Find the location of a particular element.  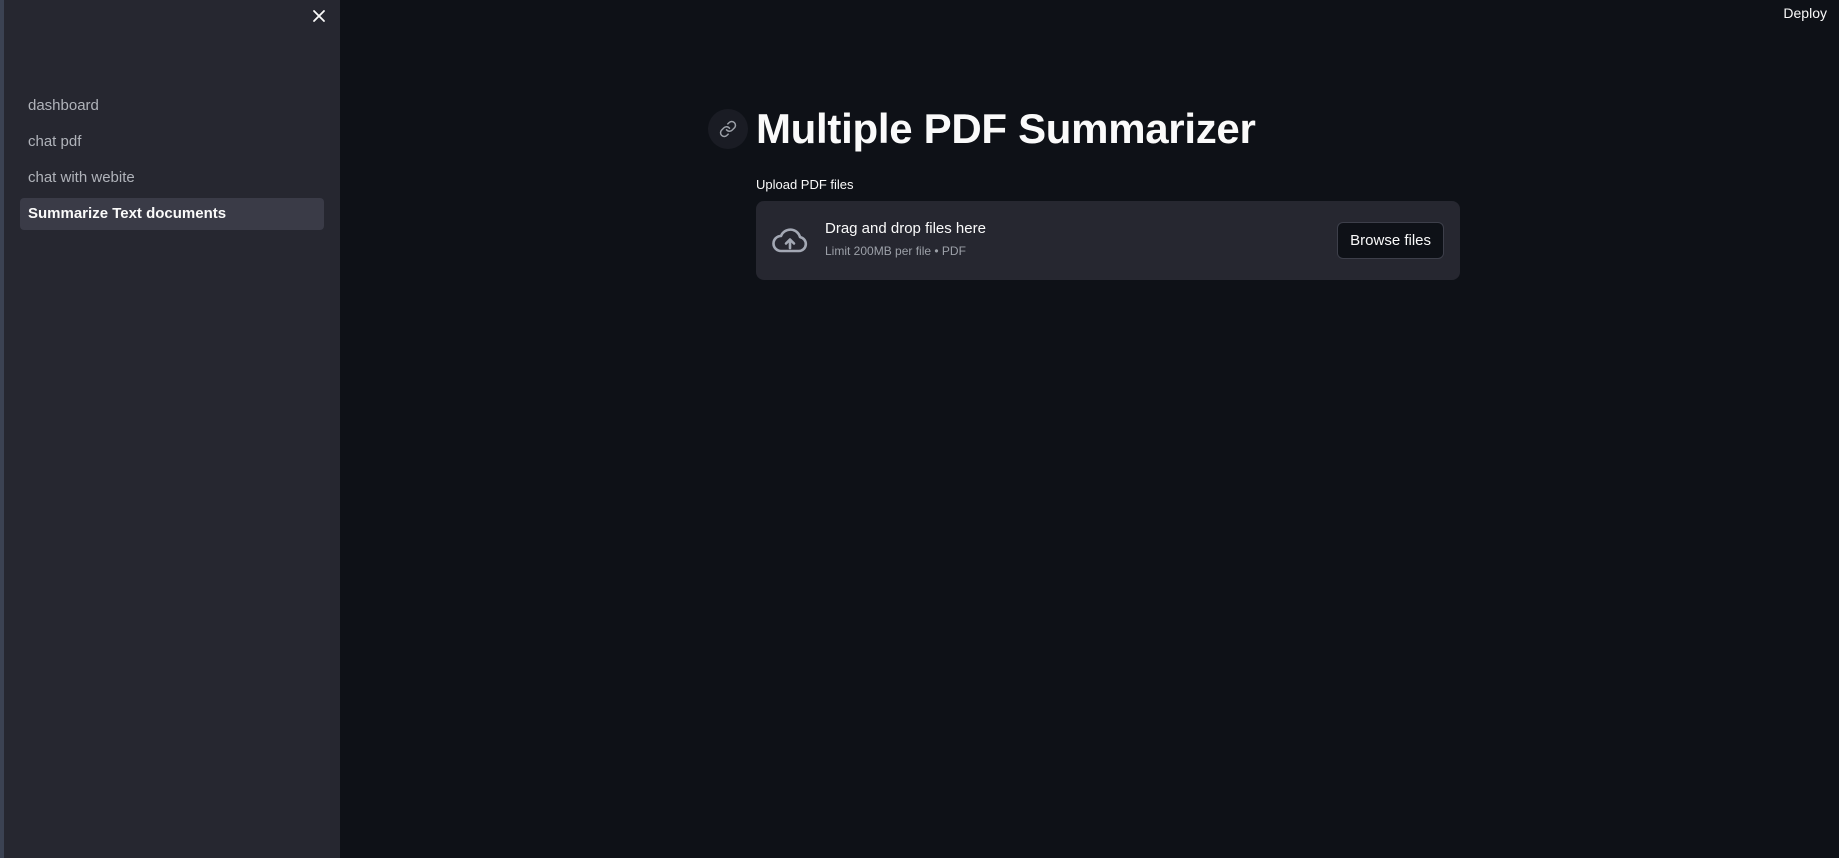

browse-files-button: Browse files is located at coordinates (1390, 240).